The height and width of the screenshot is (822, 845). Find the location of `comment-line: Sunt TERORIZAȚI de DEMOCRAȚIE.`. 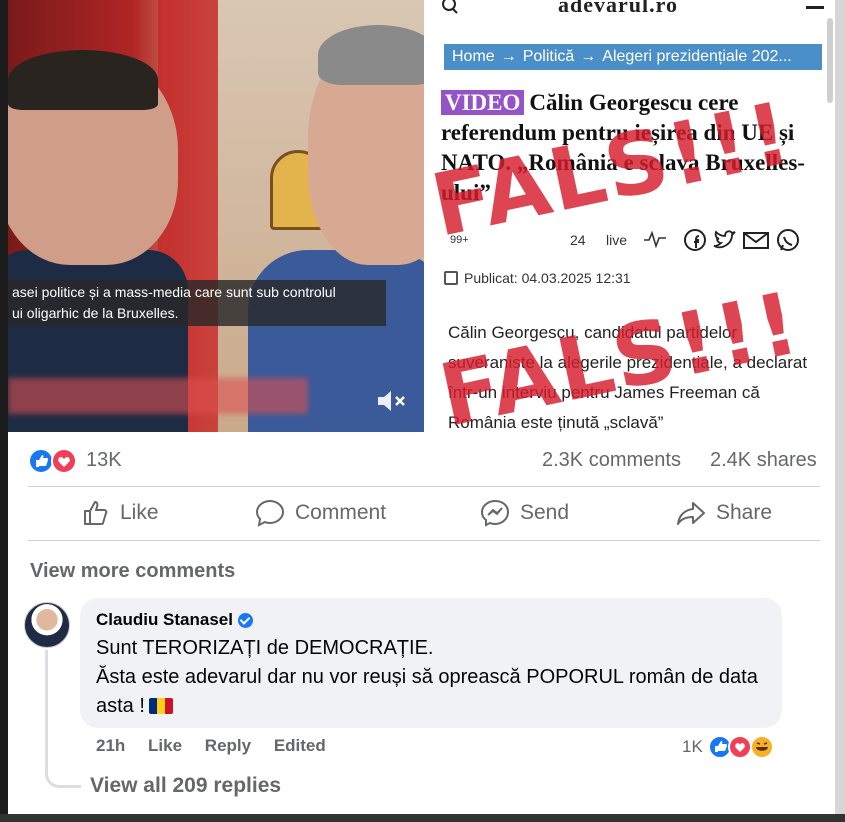

comment-line: Sunt TERORIZAȚI de DEMOCRAȚIE. is located at coordinates (265, 648).